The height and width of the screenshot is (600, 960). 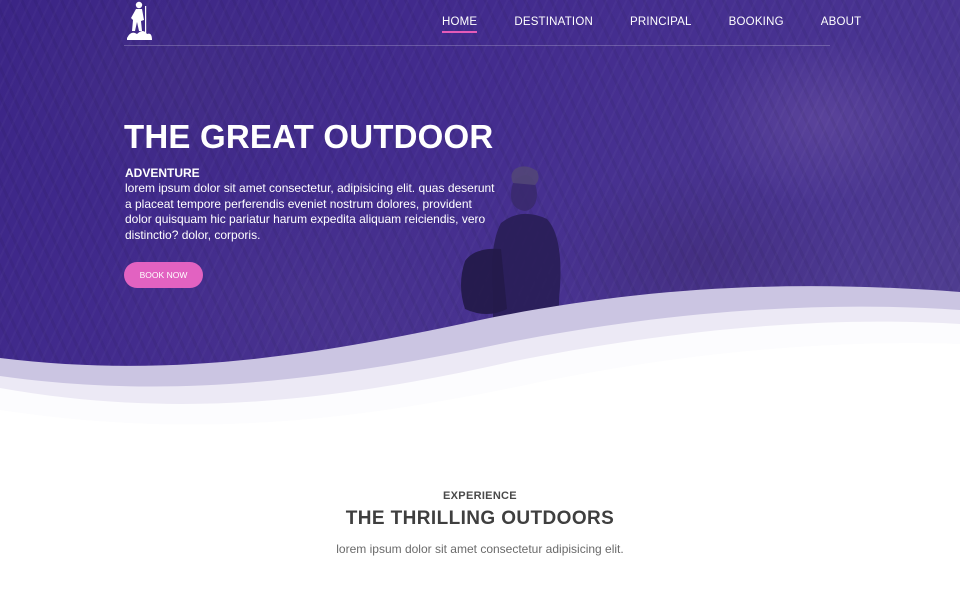 I want to click on nav-divider, so click(x=477, y=45).